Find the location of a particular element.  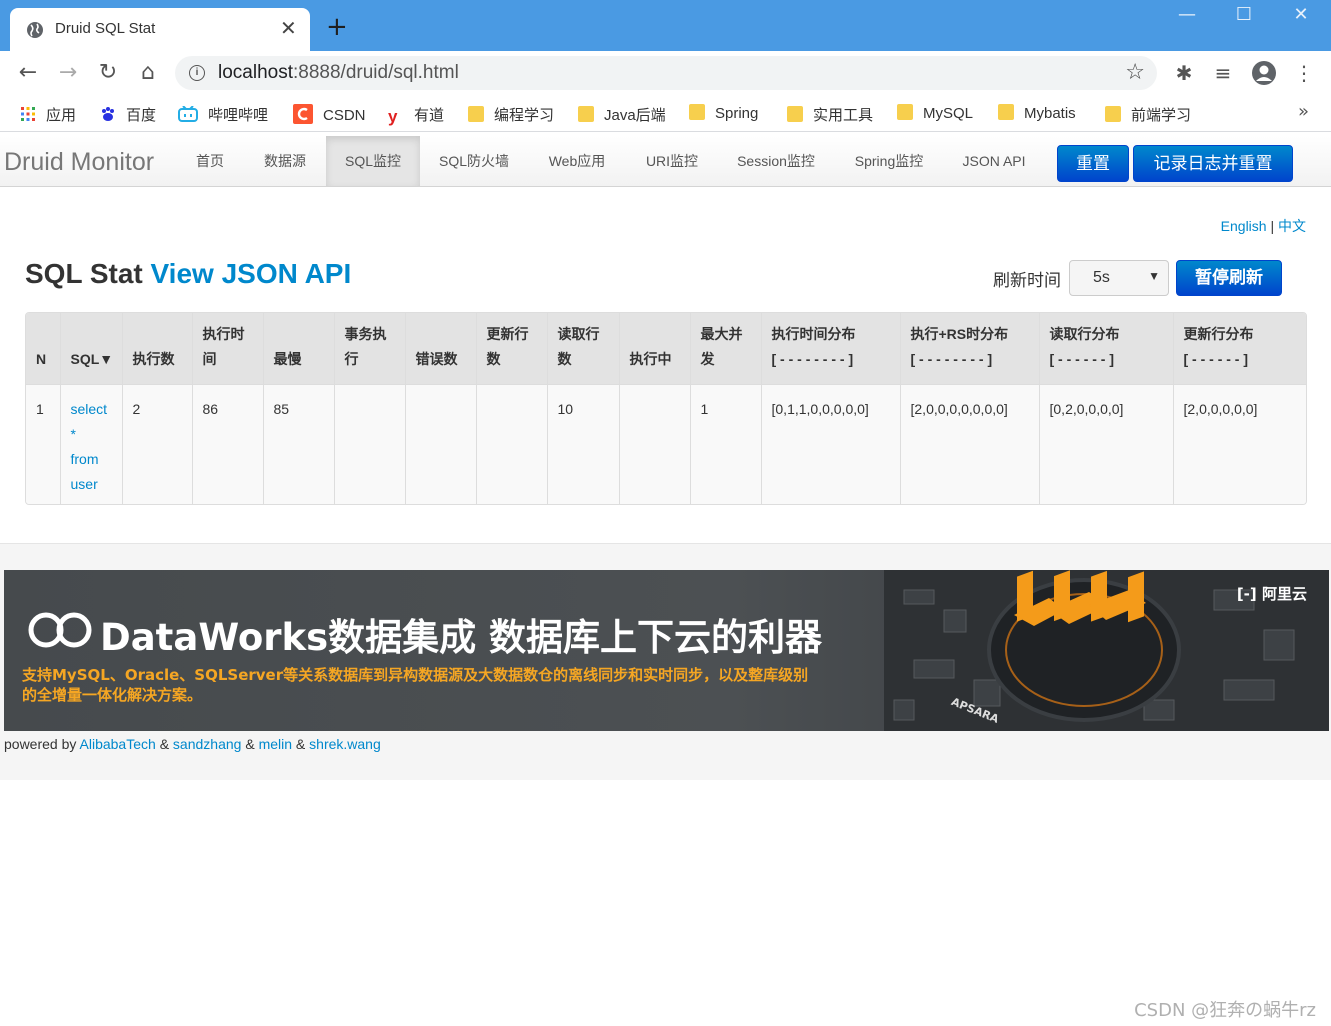

cell-read-rows-dist: [0,2,0,0,0,0] is located at coordinates (1105, 443).